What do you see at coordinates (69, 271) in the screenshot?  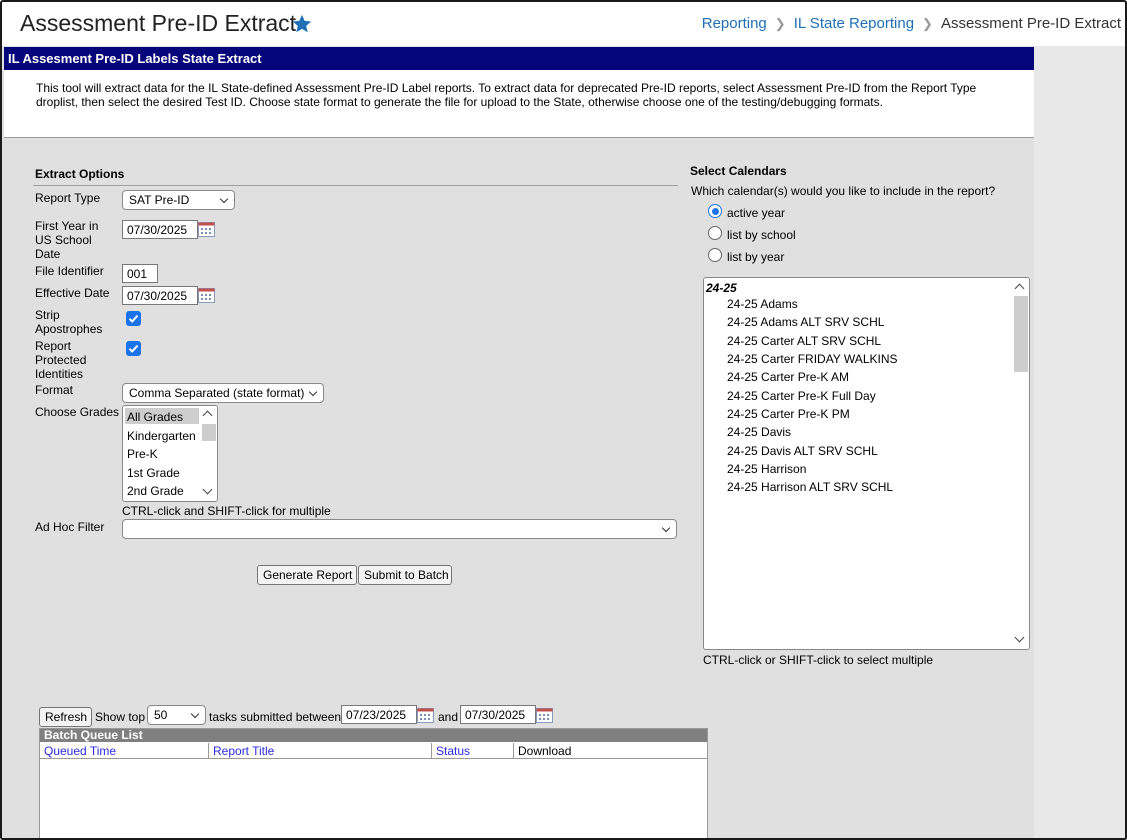 I see `file-identifier-label: File Identifier` at bounding box center [69, 271].